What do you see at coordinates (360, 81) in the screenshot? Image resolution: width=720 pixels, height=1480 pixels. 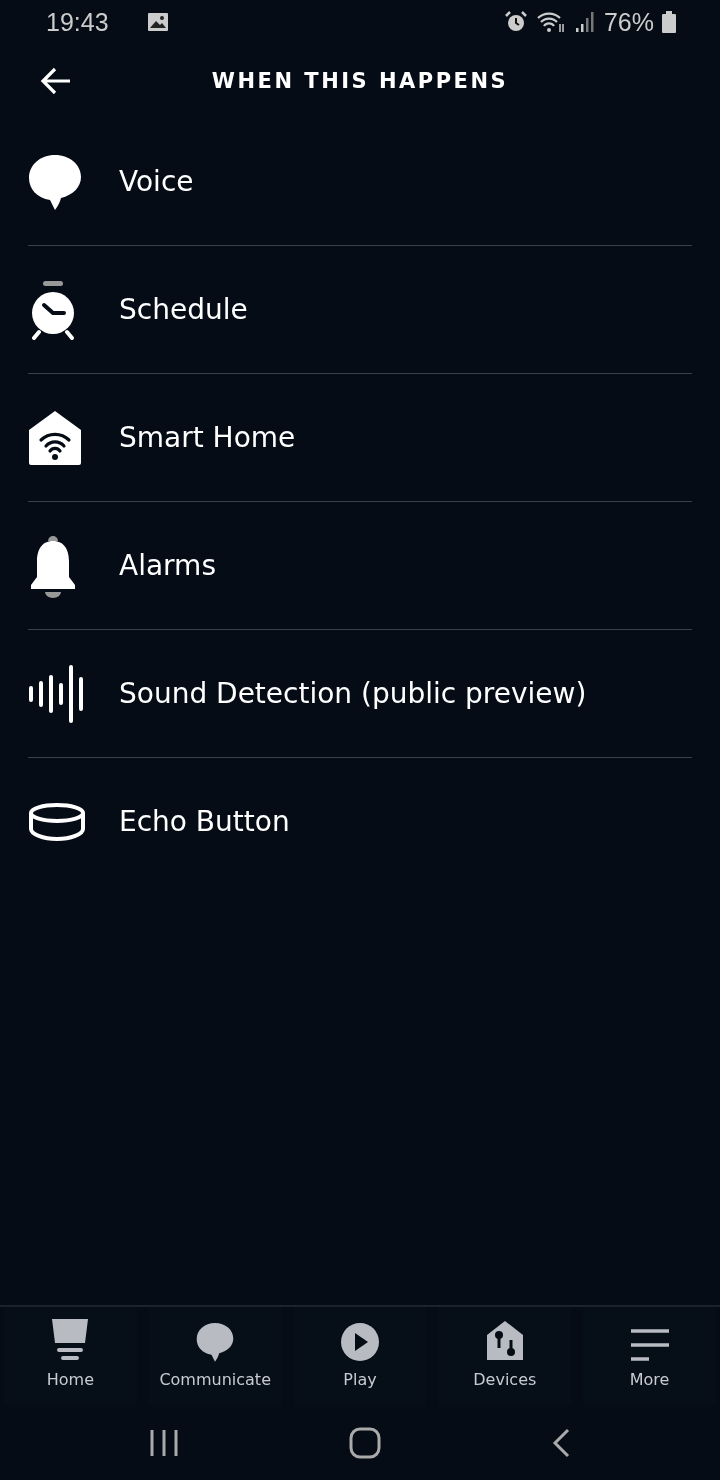 I see `page-title: WHEN THIS HAPPENS` at bounding box center [360, 81].